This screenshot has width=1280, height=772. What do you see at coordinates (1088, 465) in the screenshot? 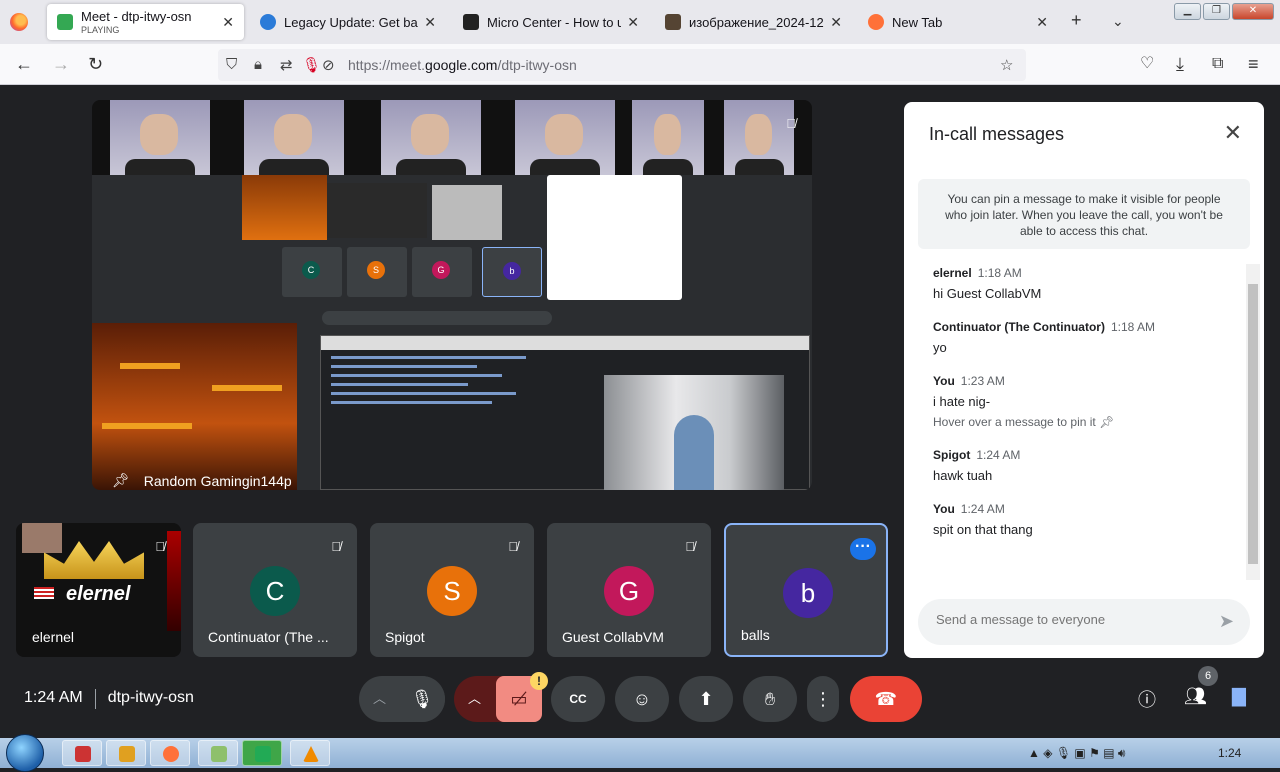
I see `chat-message: Spigot 1:24 AM hawk tuah` at bounding box center [1088, 465].